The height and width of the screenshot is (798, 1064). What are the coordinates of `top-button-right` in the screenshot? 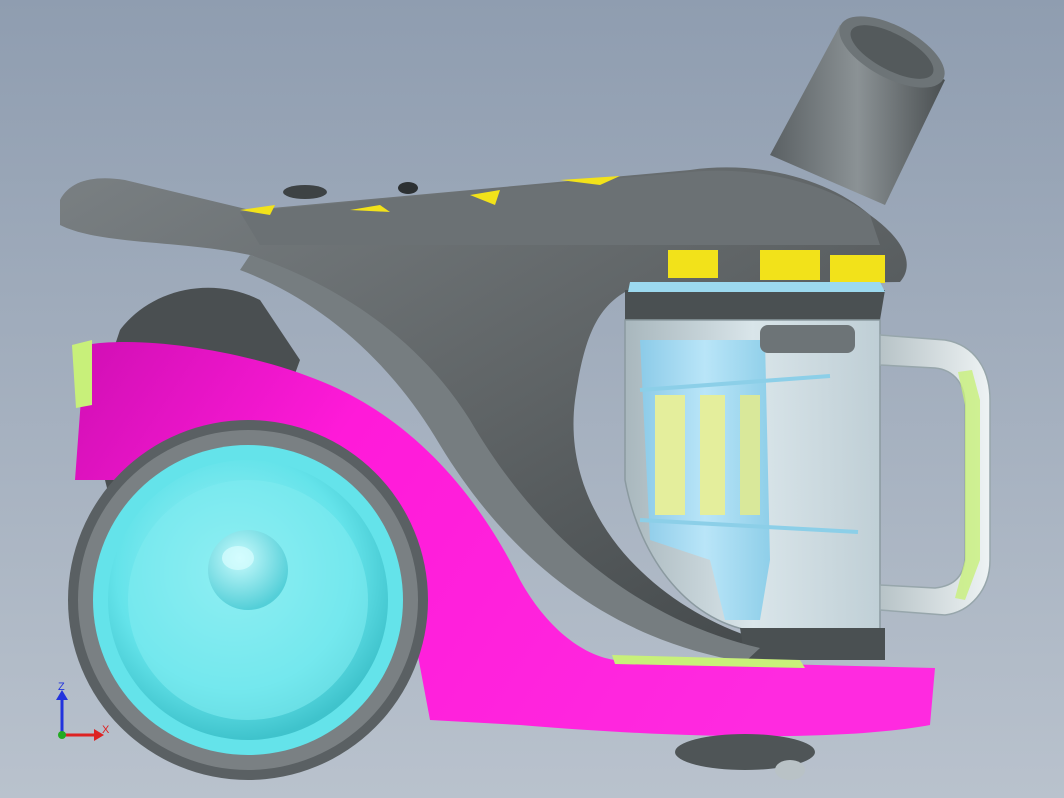 It's located at (408, 188).